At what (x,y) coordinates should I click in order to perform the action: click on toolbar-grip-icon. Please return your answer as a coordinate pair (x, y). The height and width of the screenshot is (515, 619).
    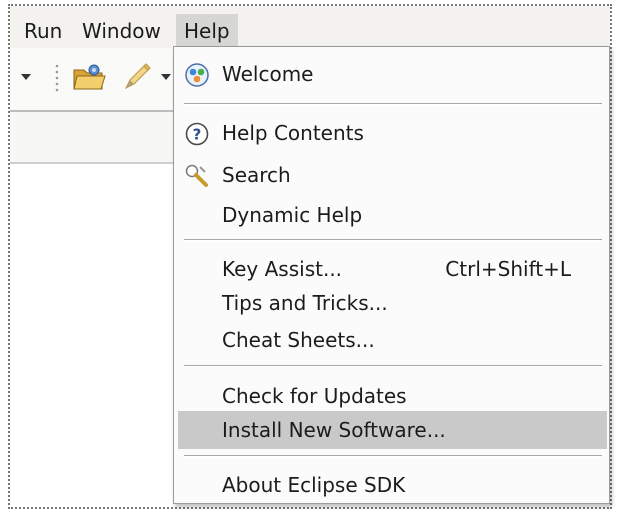
    Looking at the image, I should click on (57, 78).